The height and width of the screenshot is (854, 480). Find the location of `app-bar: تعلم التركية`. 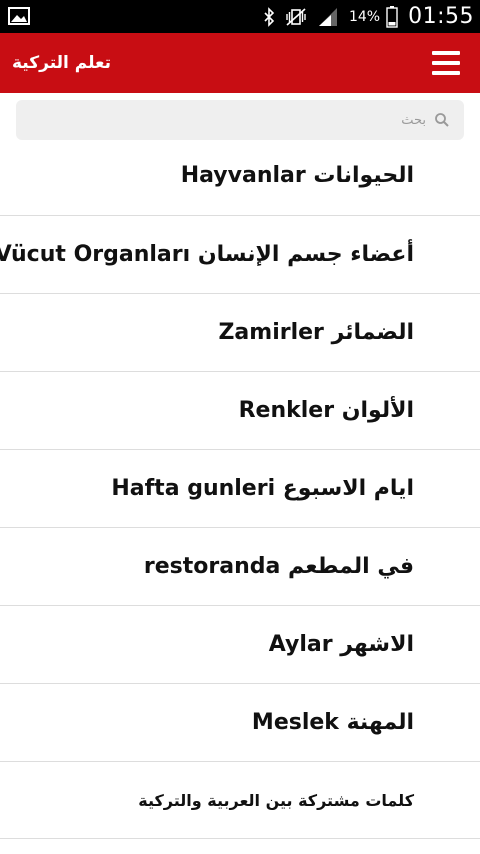

app-bar: تعلم التركية is located at coordinates (240, 63).